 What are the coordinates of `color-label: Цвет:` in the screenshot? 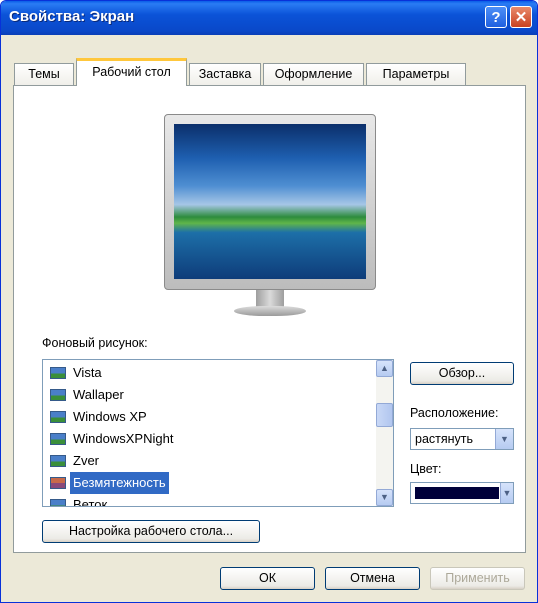 It's located at (426, 469).